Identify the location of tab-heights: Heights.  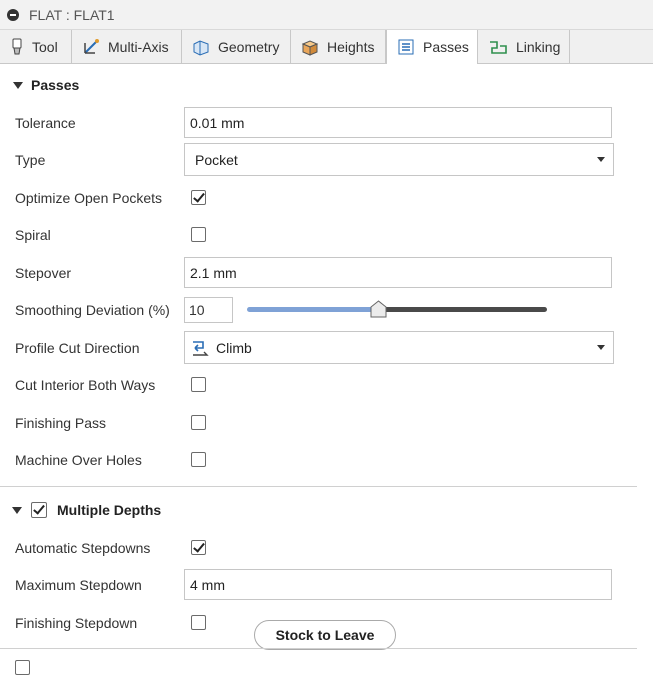
(338, 46).